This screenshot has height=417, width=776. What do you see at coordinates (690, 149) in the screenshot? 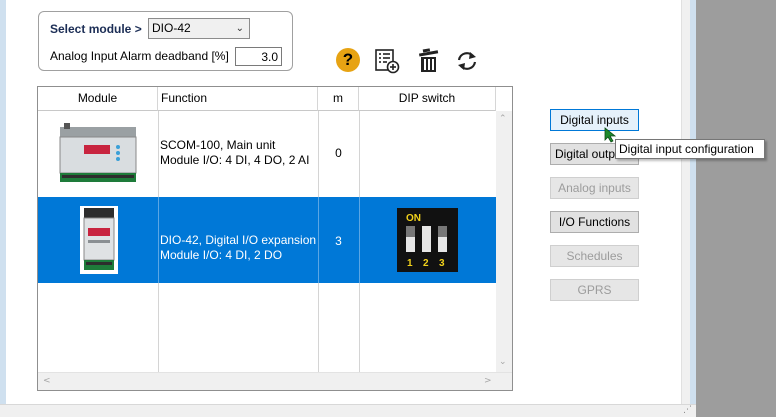
I see `tooltip: Digital input configuration` at bounding box center [690, 149].